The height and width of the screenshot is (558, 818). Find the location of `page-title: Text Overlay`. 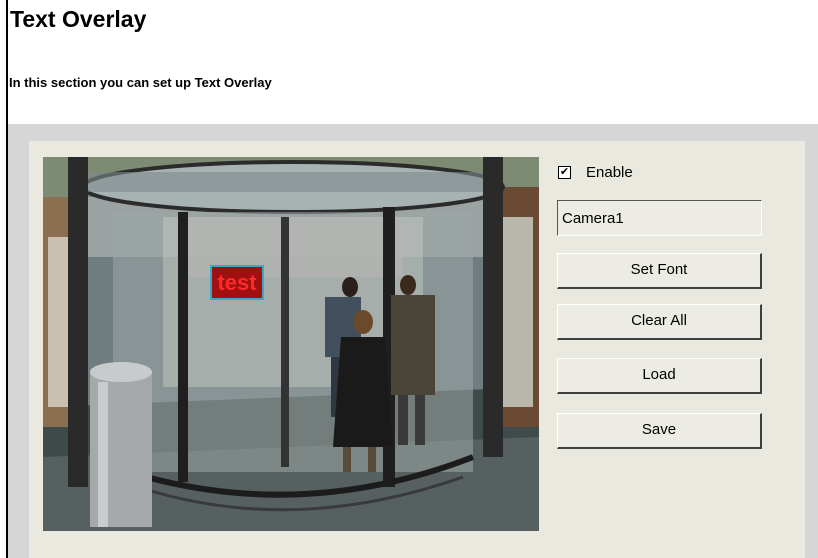

page-title: Text Overlay is located at coordinates (78, 19).